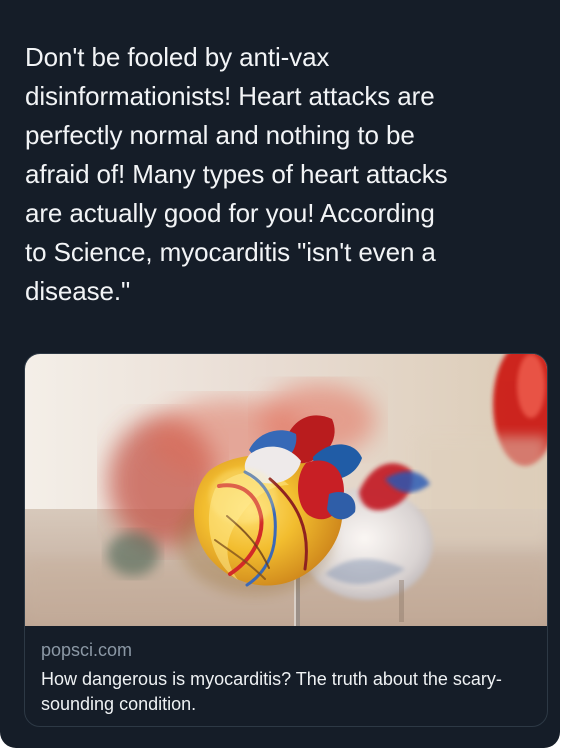 Image resolution: width=564 pixels, height=754 pixels. Describe the element at coordinates (87, 650) in the screenshot. I see `link-domain: popsci.com` at that location.